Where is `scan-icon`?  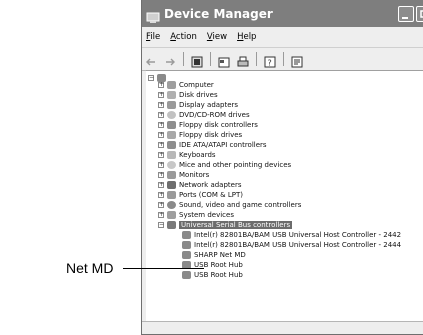
scan-icon is located at coordinates (297, 60).